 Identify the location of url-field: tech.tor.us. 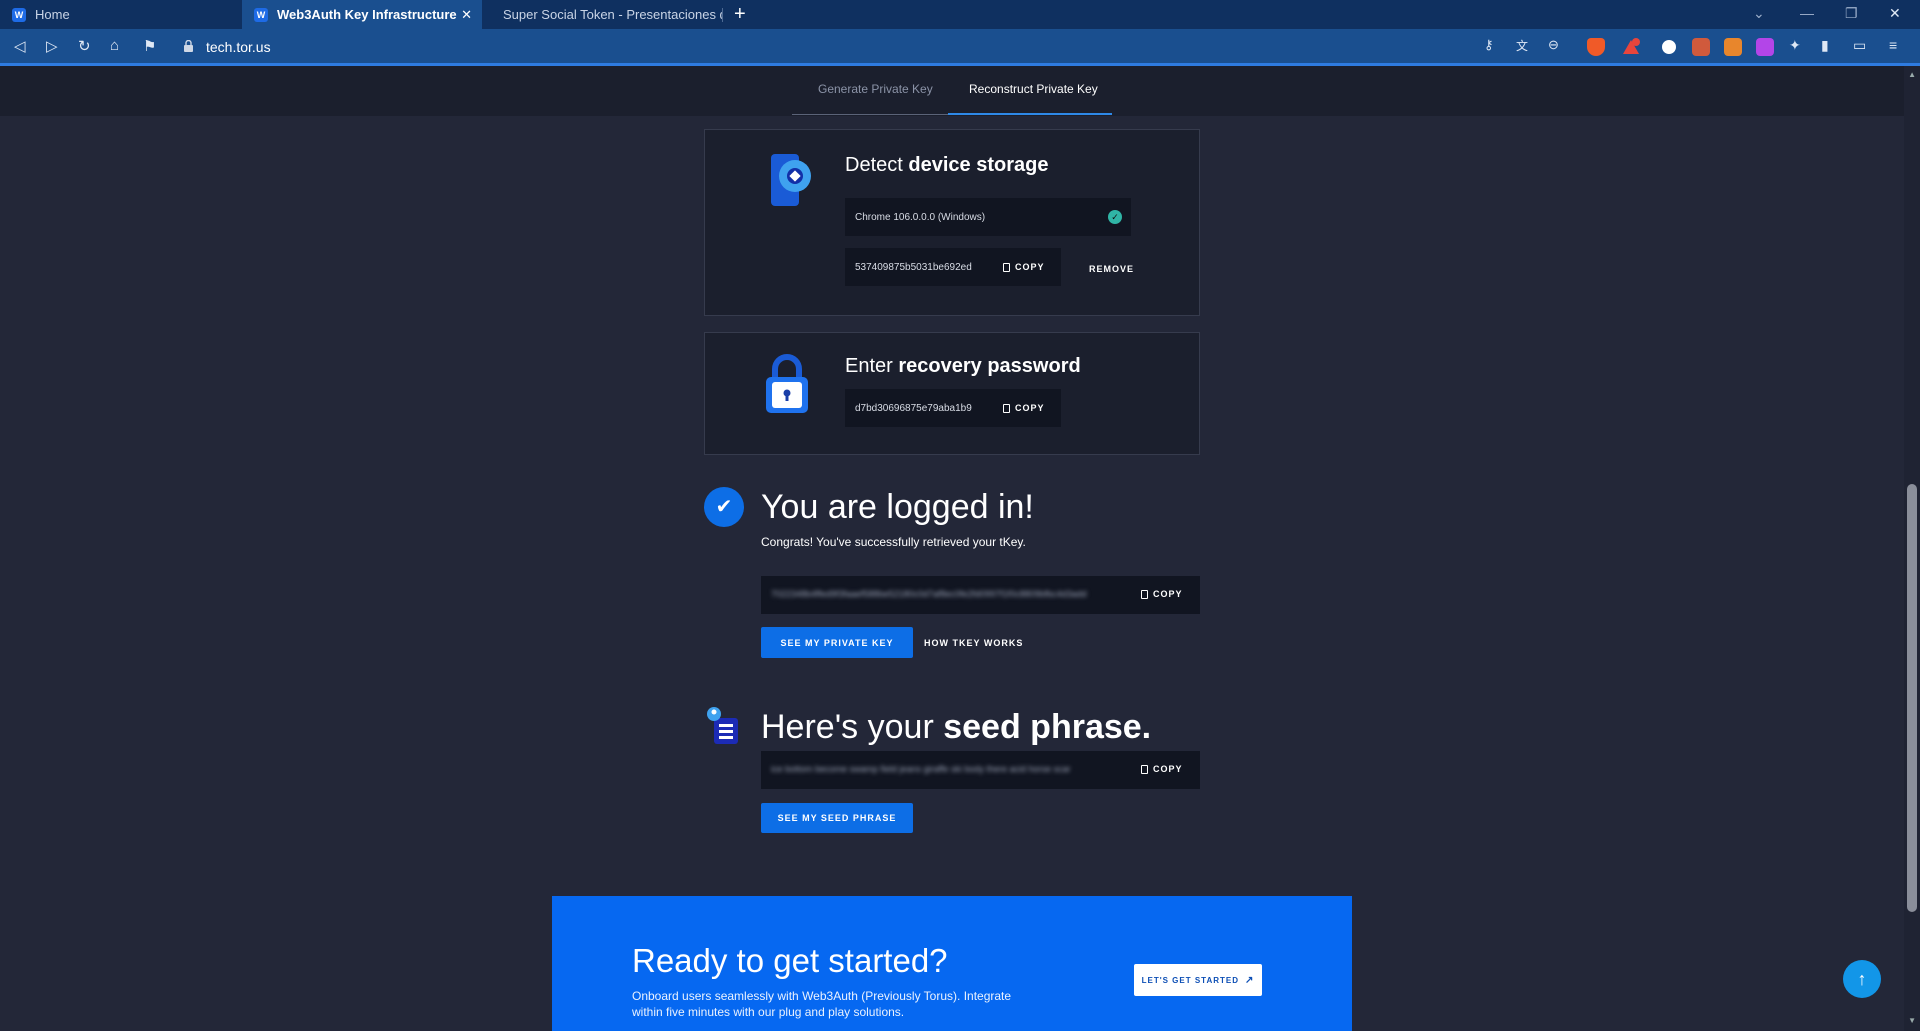
(238, 47).